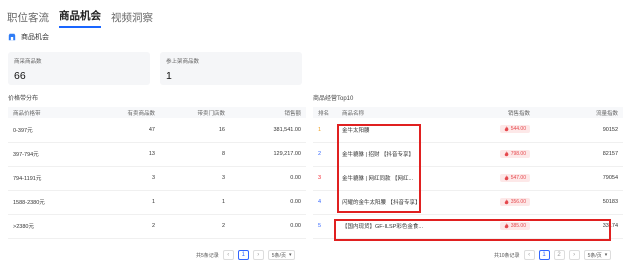 The width and height of the screenshot is (629, 276). I want to click on cell-products: 13, so click(125, 154).